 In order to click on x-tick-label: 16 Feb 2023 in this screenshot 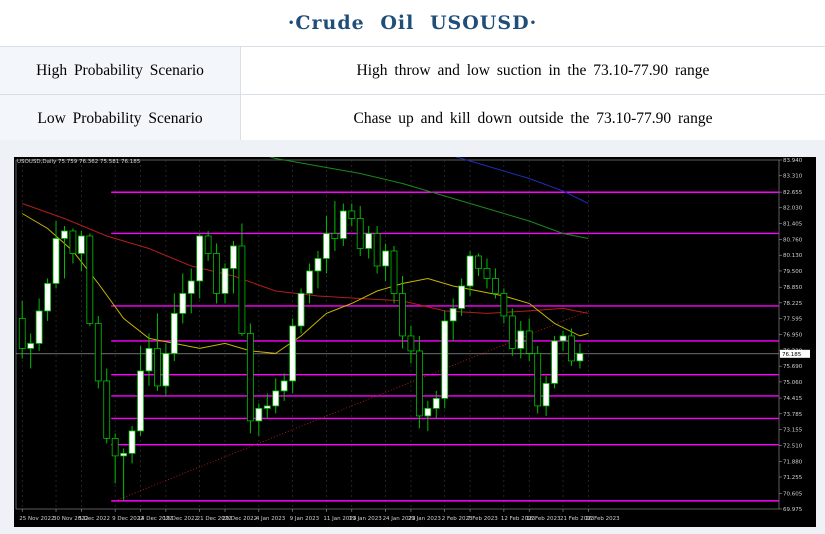, I will do `click(543, 519)`.